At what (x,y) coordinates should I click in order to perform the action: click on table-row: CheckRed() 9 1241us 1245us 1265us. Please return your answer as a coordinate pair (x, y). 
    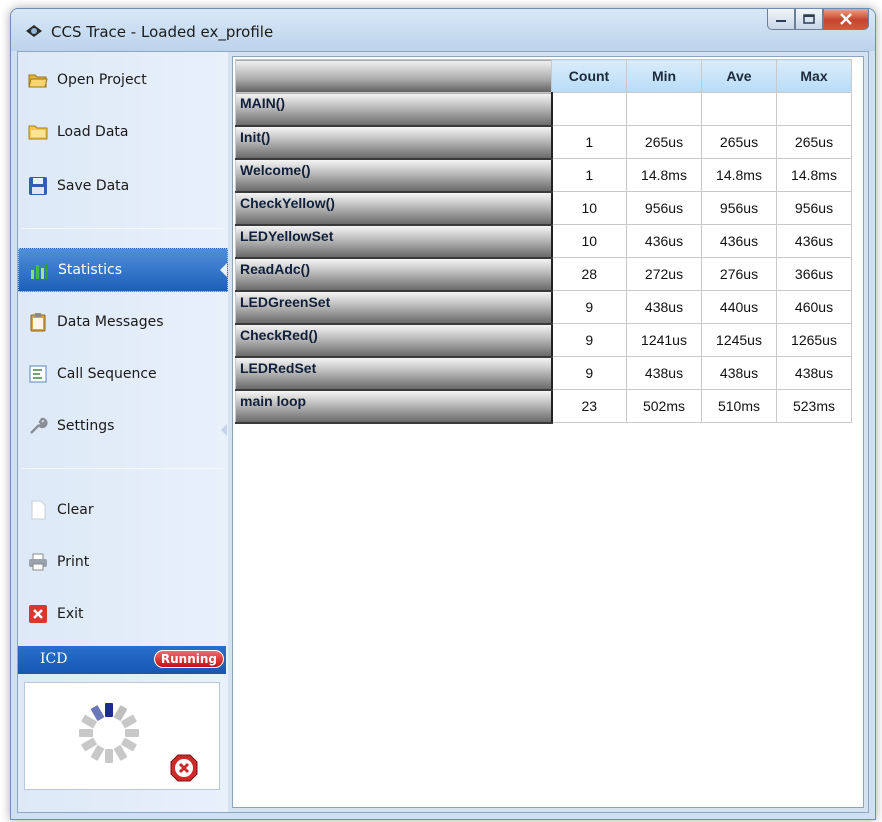
    Looking at the image, I should click on (543, 340).